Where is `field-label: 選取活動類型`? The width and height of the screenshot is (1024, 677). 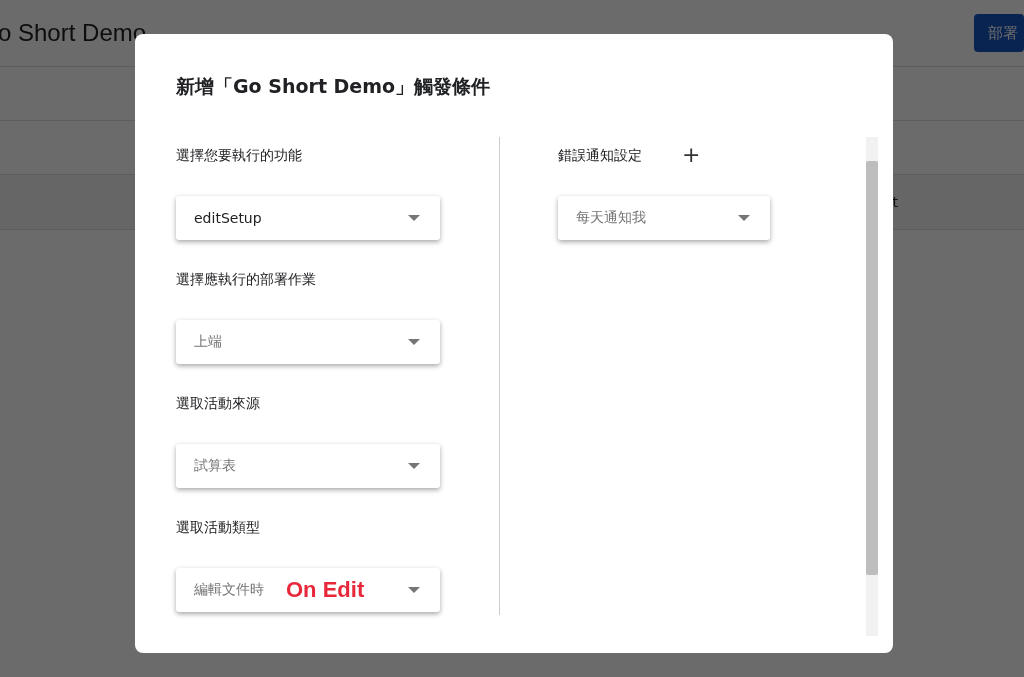 field-label: 選取活動類型 is located at coordinates (218, 527).